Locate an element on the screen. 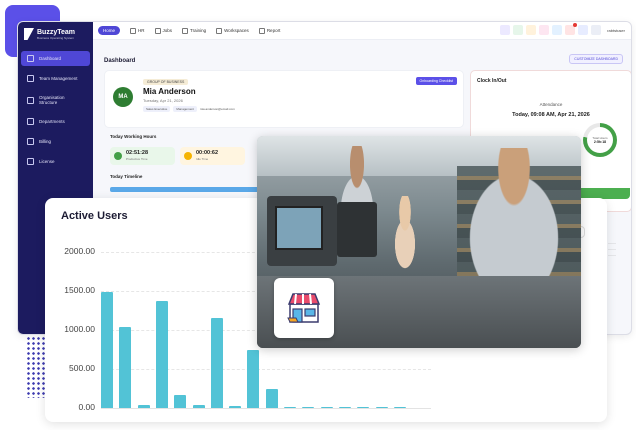 The image size is (636, 430). stat-value: 00:00:62 is located at coordinates (207, 153).